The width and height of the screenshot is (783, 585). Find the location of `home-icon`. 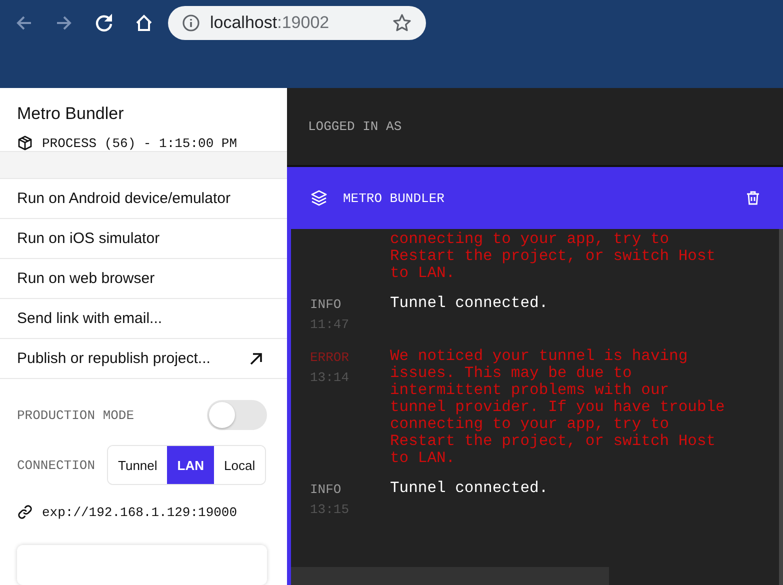

home-icon is located at coordinates (144, 22).